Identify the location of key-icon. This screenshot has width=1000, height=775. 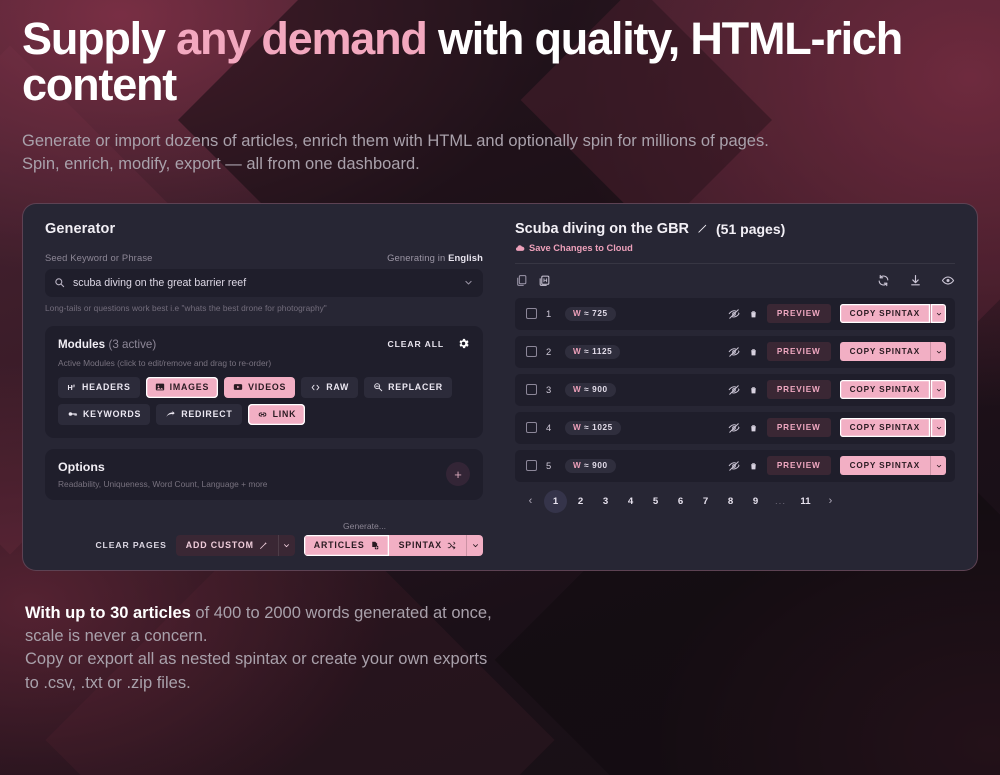
(72, 414).